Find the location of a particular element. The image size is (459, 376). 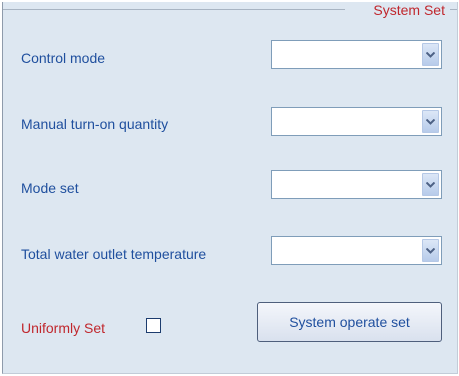

mode-set-label: Mode set is located at coordinates (50, 188).